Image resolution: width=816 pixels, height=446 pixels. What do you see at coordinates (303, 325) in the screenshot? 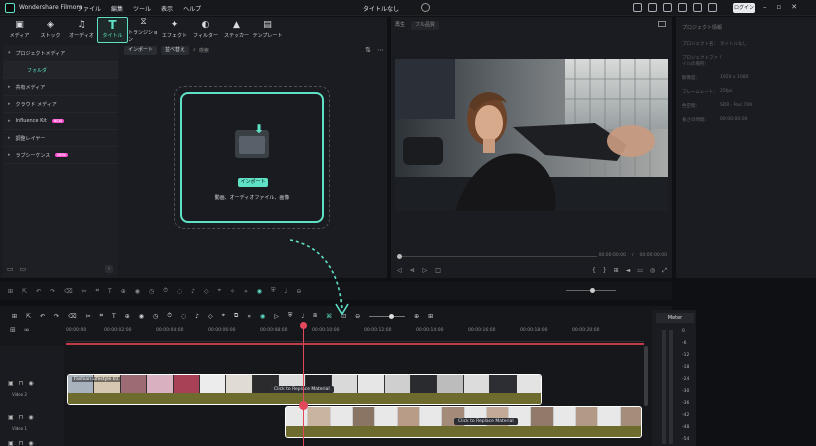
I see `playhead-handle` at bounding box center [303, 325].